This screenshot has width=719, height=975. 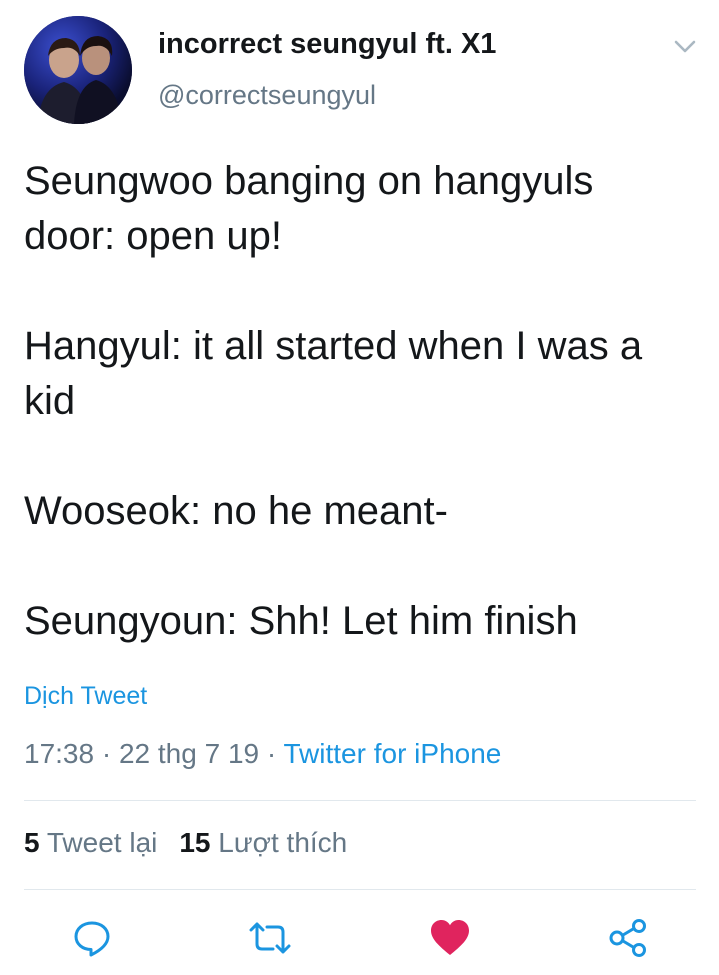 I want to click on retweets-count: 5, so click(x=32, y=842).